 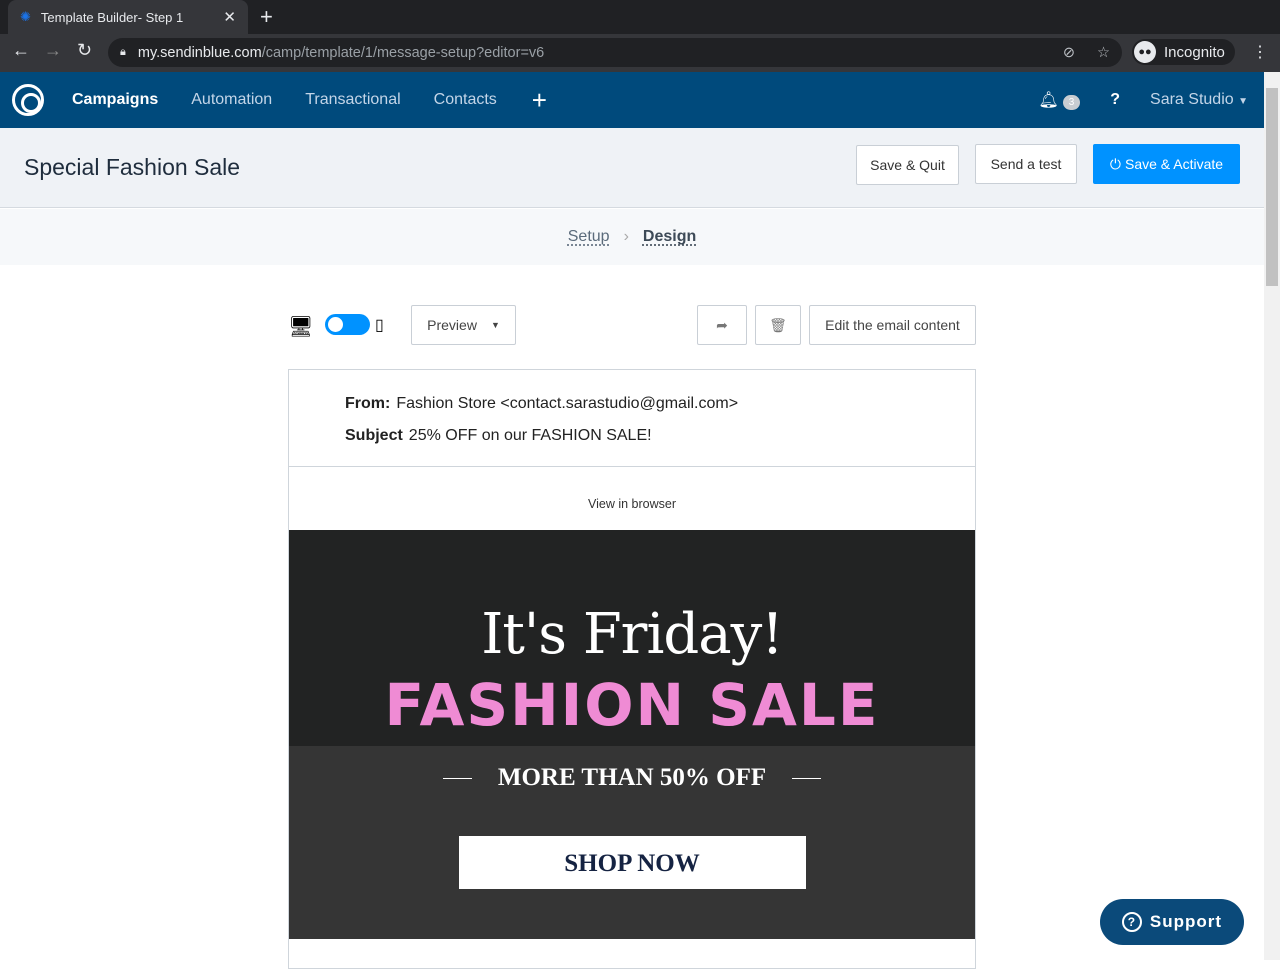 What do you see at coordinates (1115, 100) in the screenshot?
I see `help-icon: ?` at bounding box center [1115, 100].